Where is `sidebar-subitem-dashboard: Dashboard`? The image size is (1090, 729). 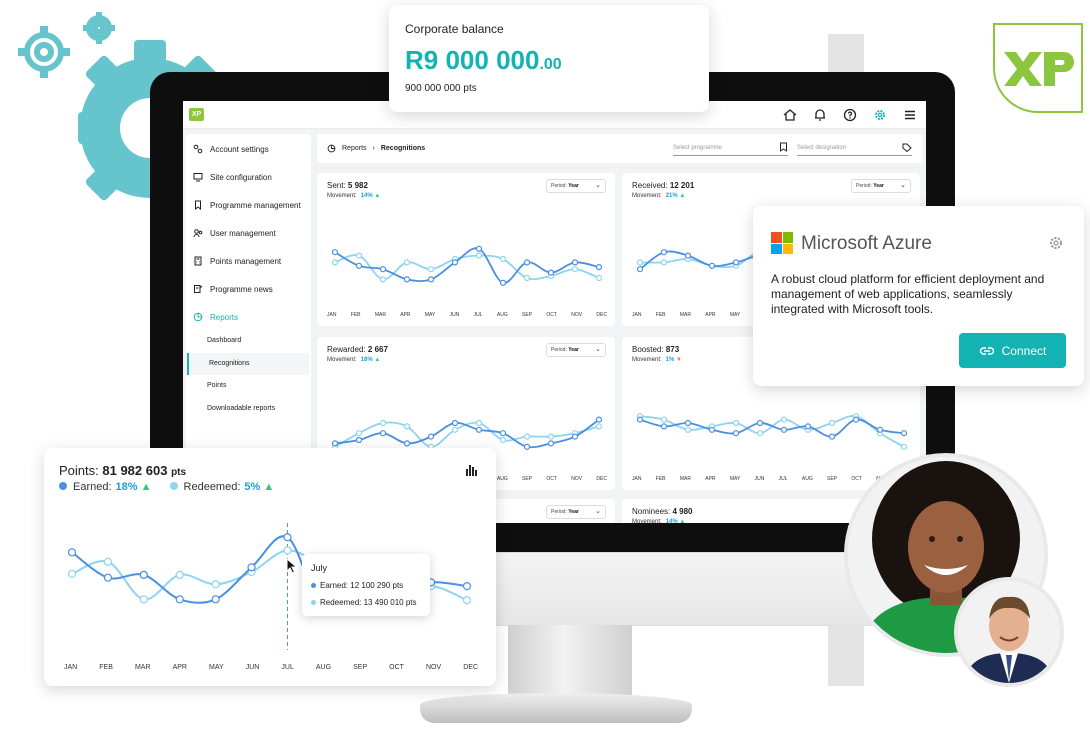 sidebar-subitem-dashboard: Dashboard is located at coordinates (224, 340).